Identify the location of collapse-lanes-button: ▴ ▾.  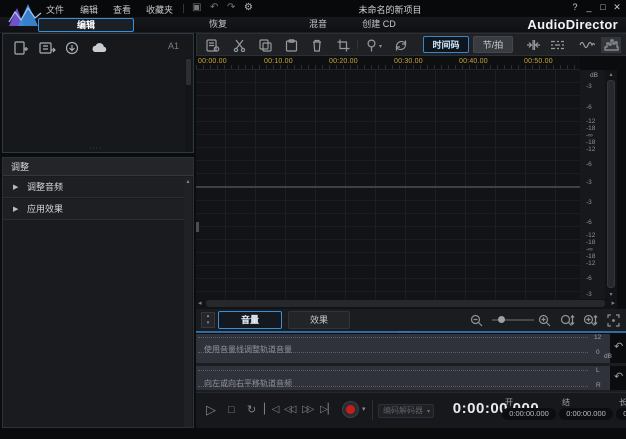
(208, 320).